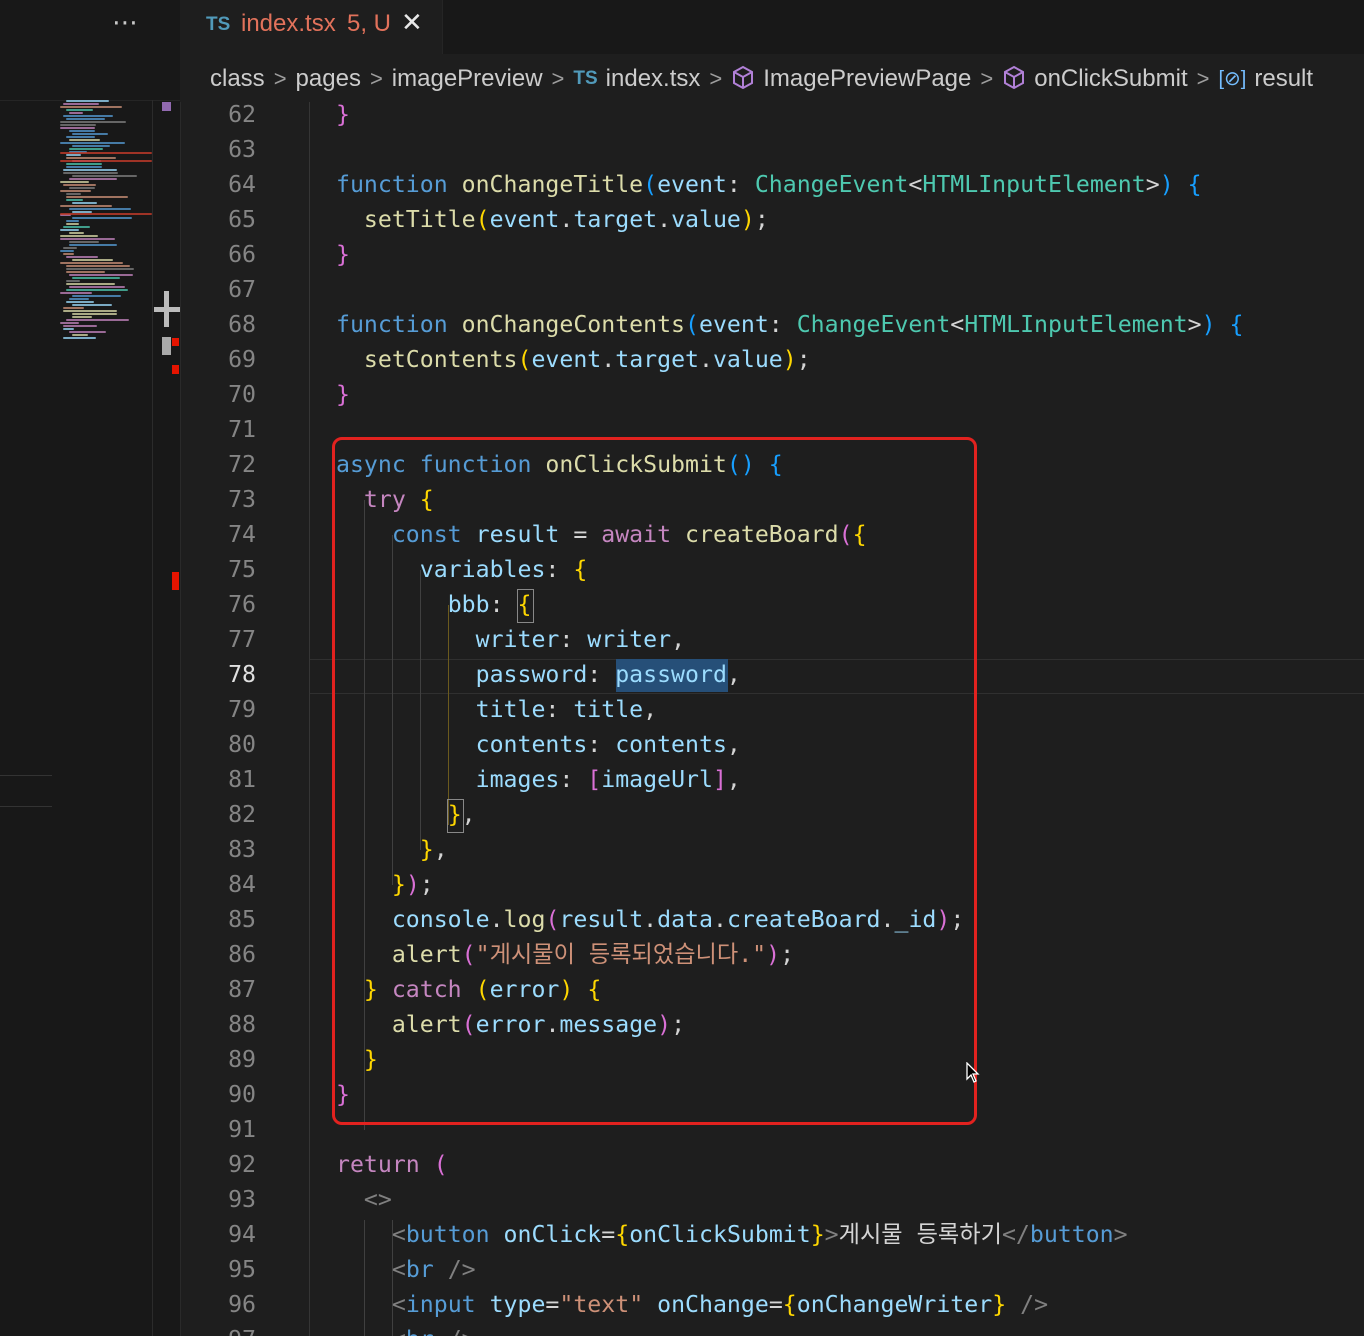  Describe the element at coordinates (242, 639) in the screenshot. I see `line-number: 77` at that location.